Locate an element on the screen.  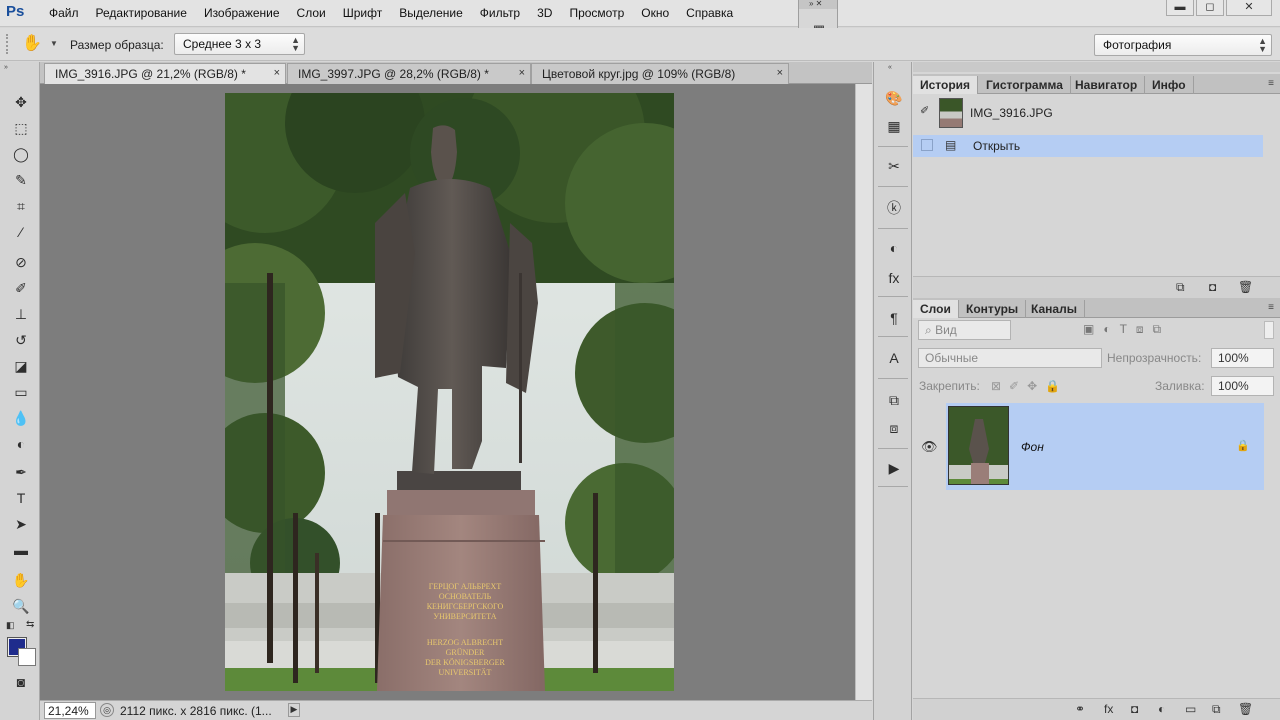
new-group-icon: ▭ is located at coordinates (1190, 709).